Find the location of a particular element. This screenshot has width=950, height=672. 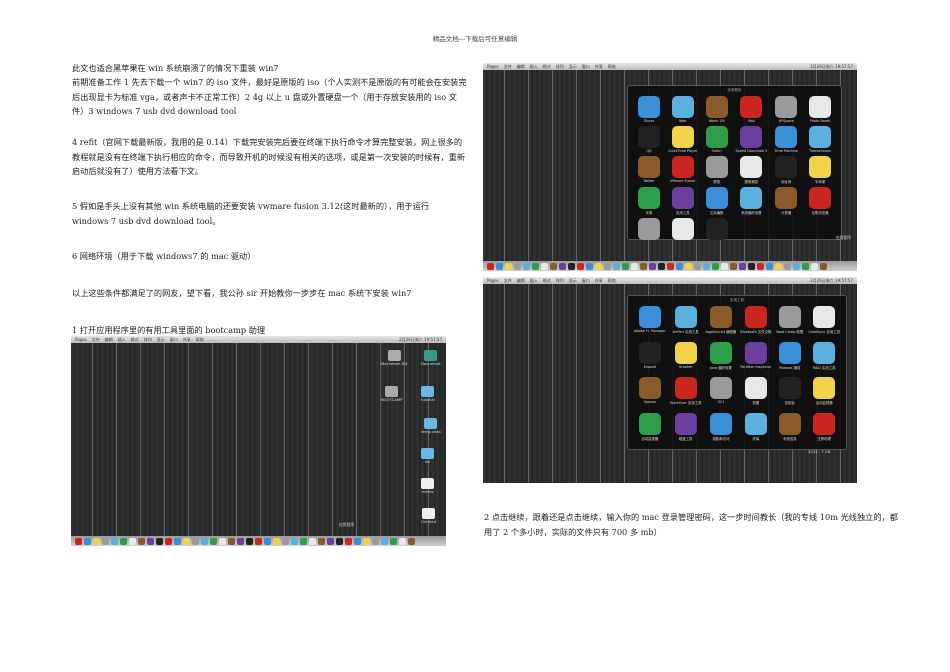

app-item: Spaces is located at coordinates (650, 393).